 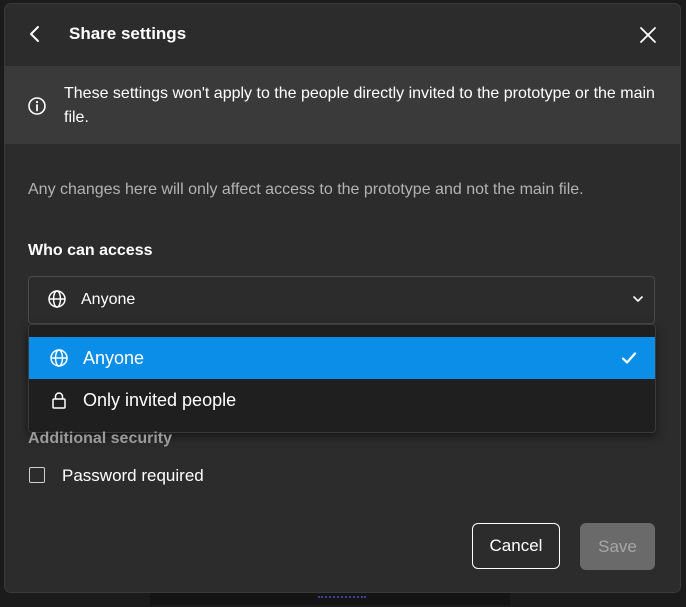 I want to click on option-anyone: Anyone, so click(x=342, y=358).